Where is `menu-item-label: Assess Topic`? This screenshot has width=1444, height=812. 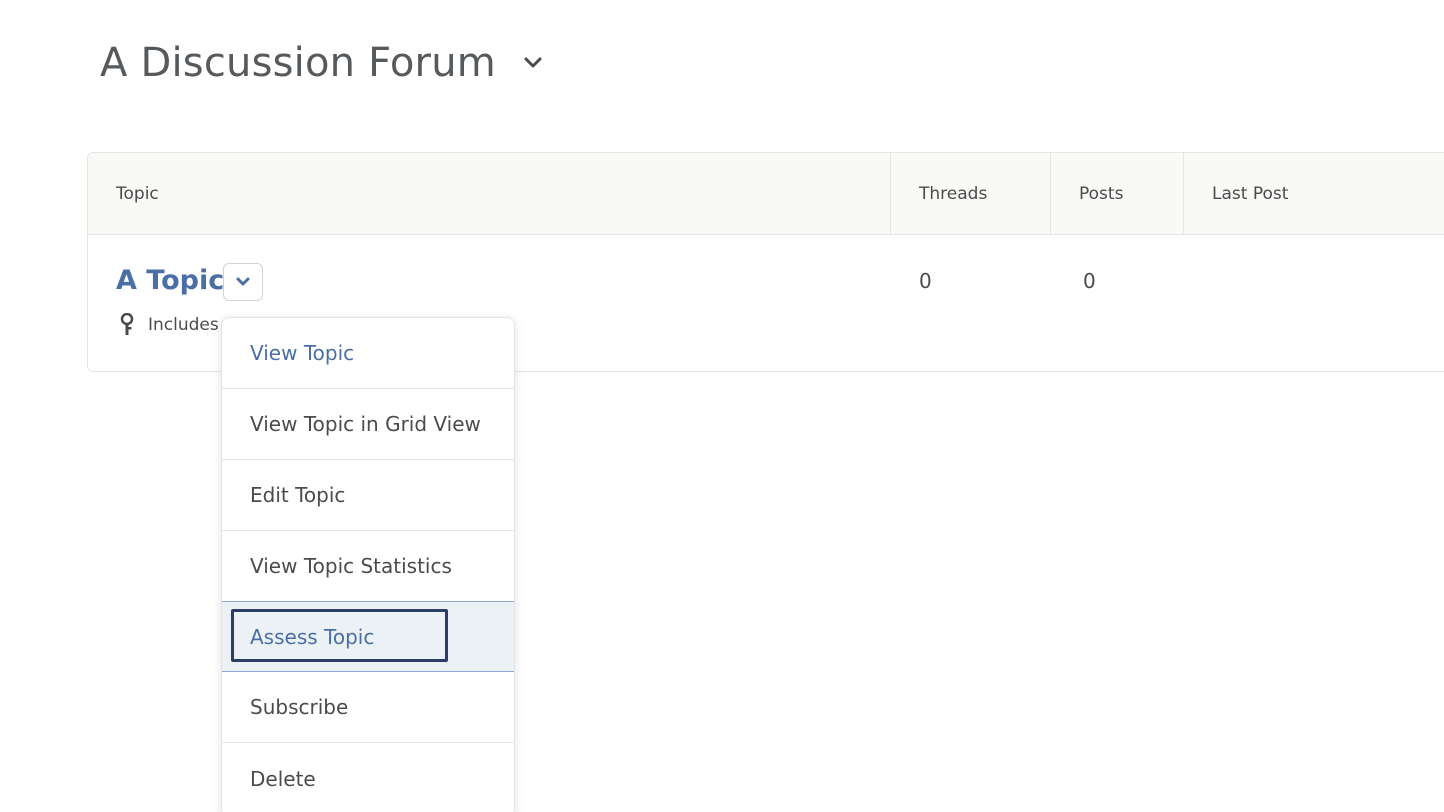
menu-item-label: Assess Topic is located at coordinates (312, 636).